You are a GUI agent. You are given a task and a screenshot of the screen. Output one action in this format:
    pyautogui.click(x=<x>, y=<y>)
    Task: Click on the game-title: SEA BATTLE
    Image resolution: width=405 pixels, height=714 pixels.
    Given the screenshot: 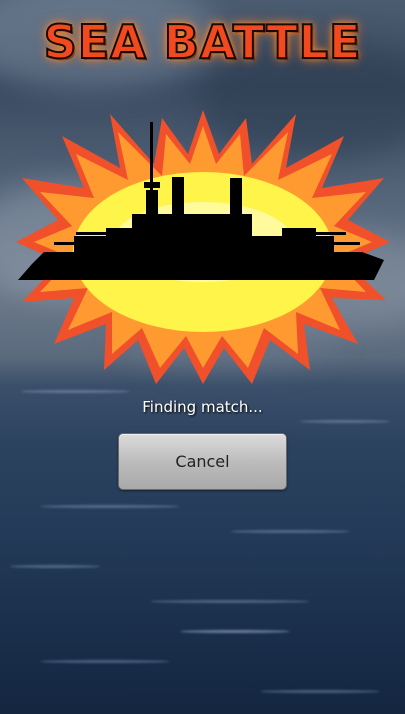 What is the action you would take?
    pyautogui.click(x=202, y=42)
    